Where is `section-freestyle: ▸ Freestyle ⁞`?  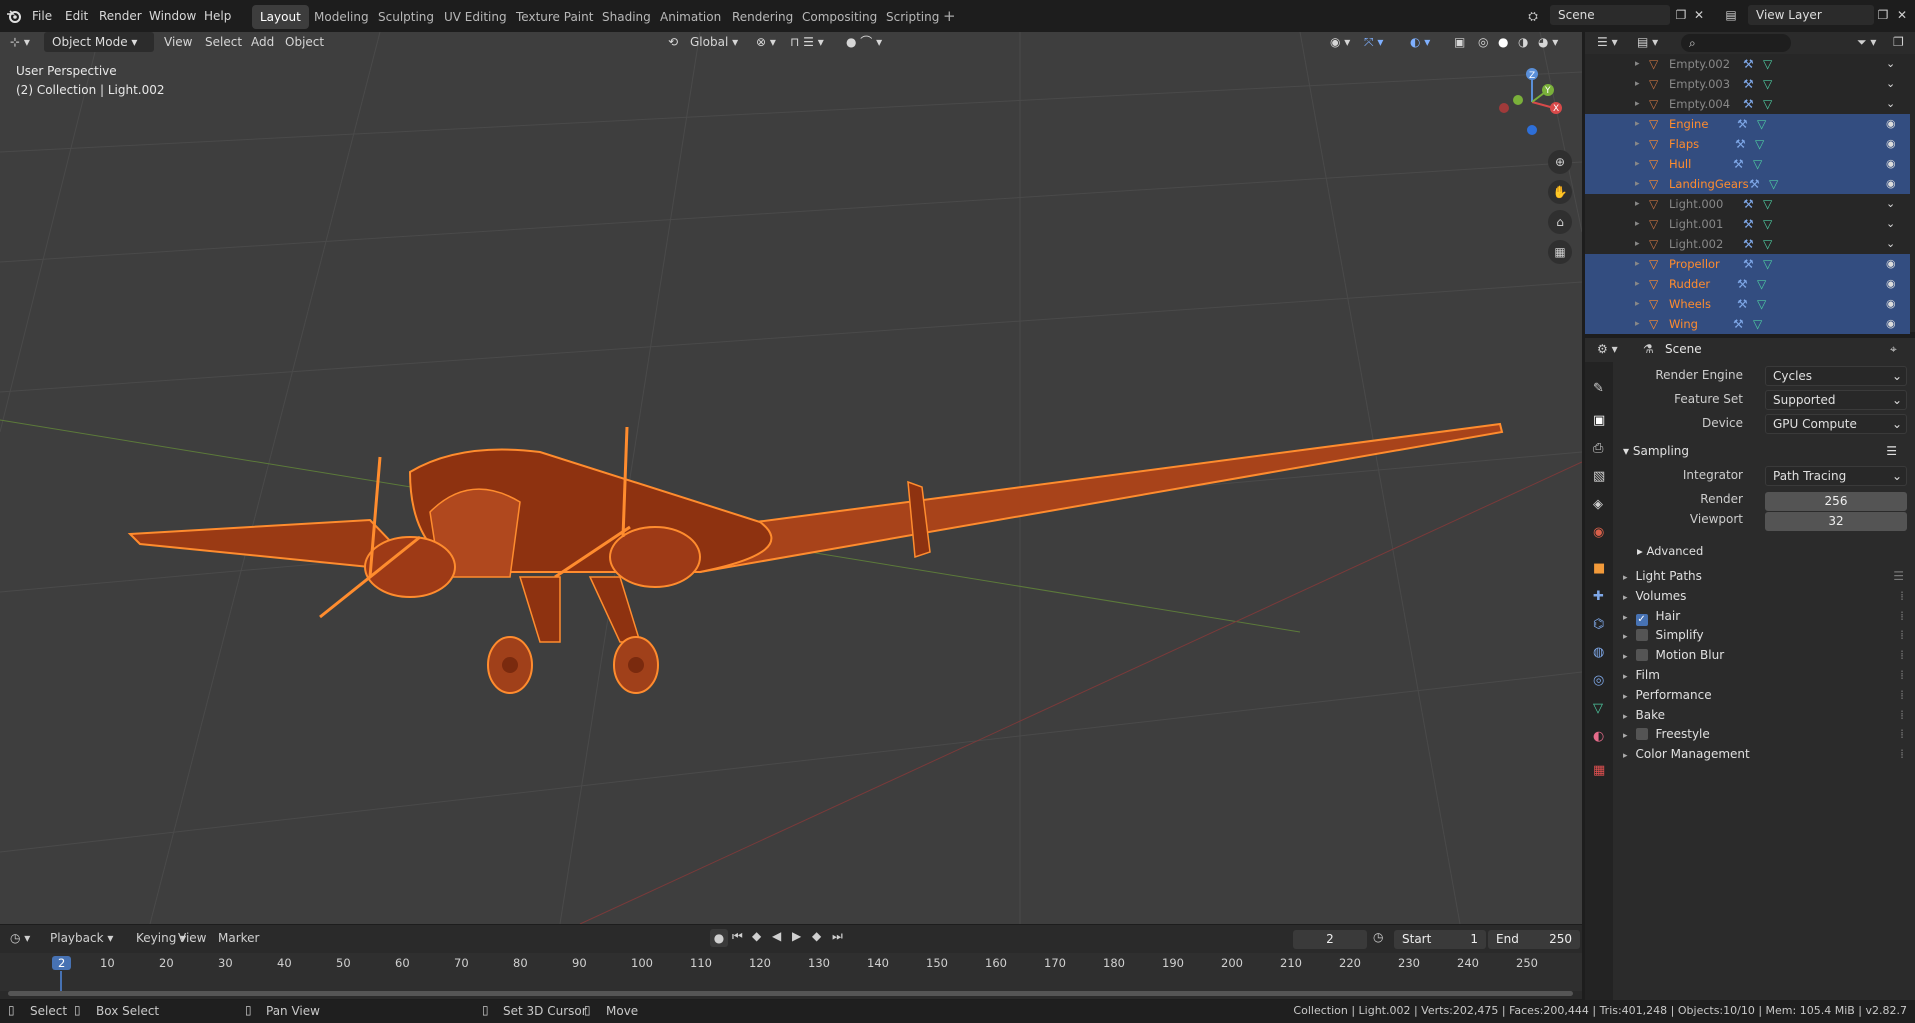 section-freestyle: ▸ Freestyle ⁞ is located at coordinates (1765, 734).